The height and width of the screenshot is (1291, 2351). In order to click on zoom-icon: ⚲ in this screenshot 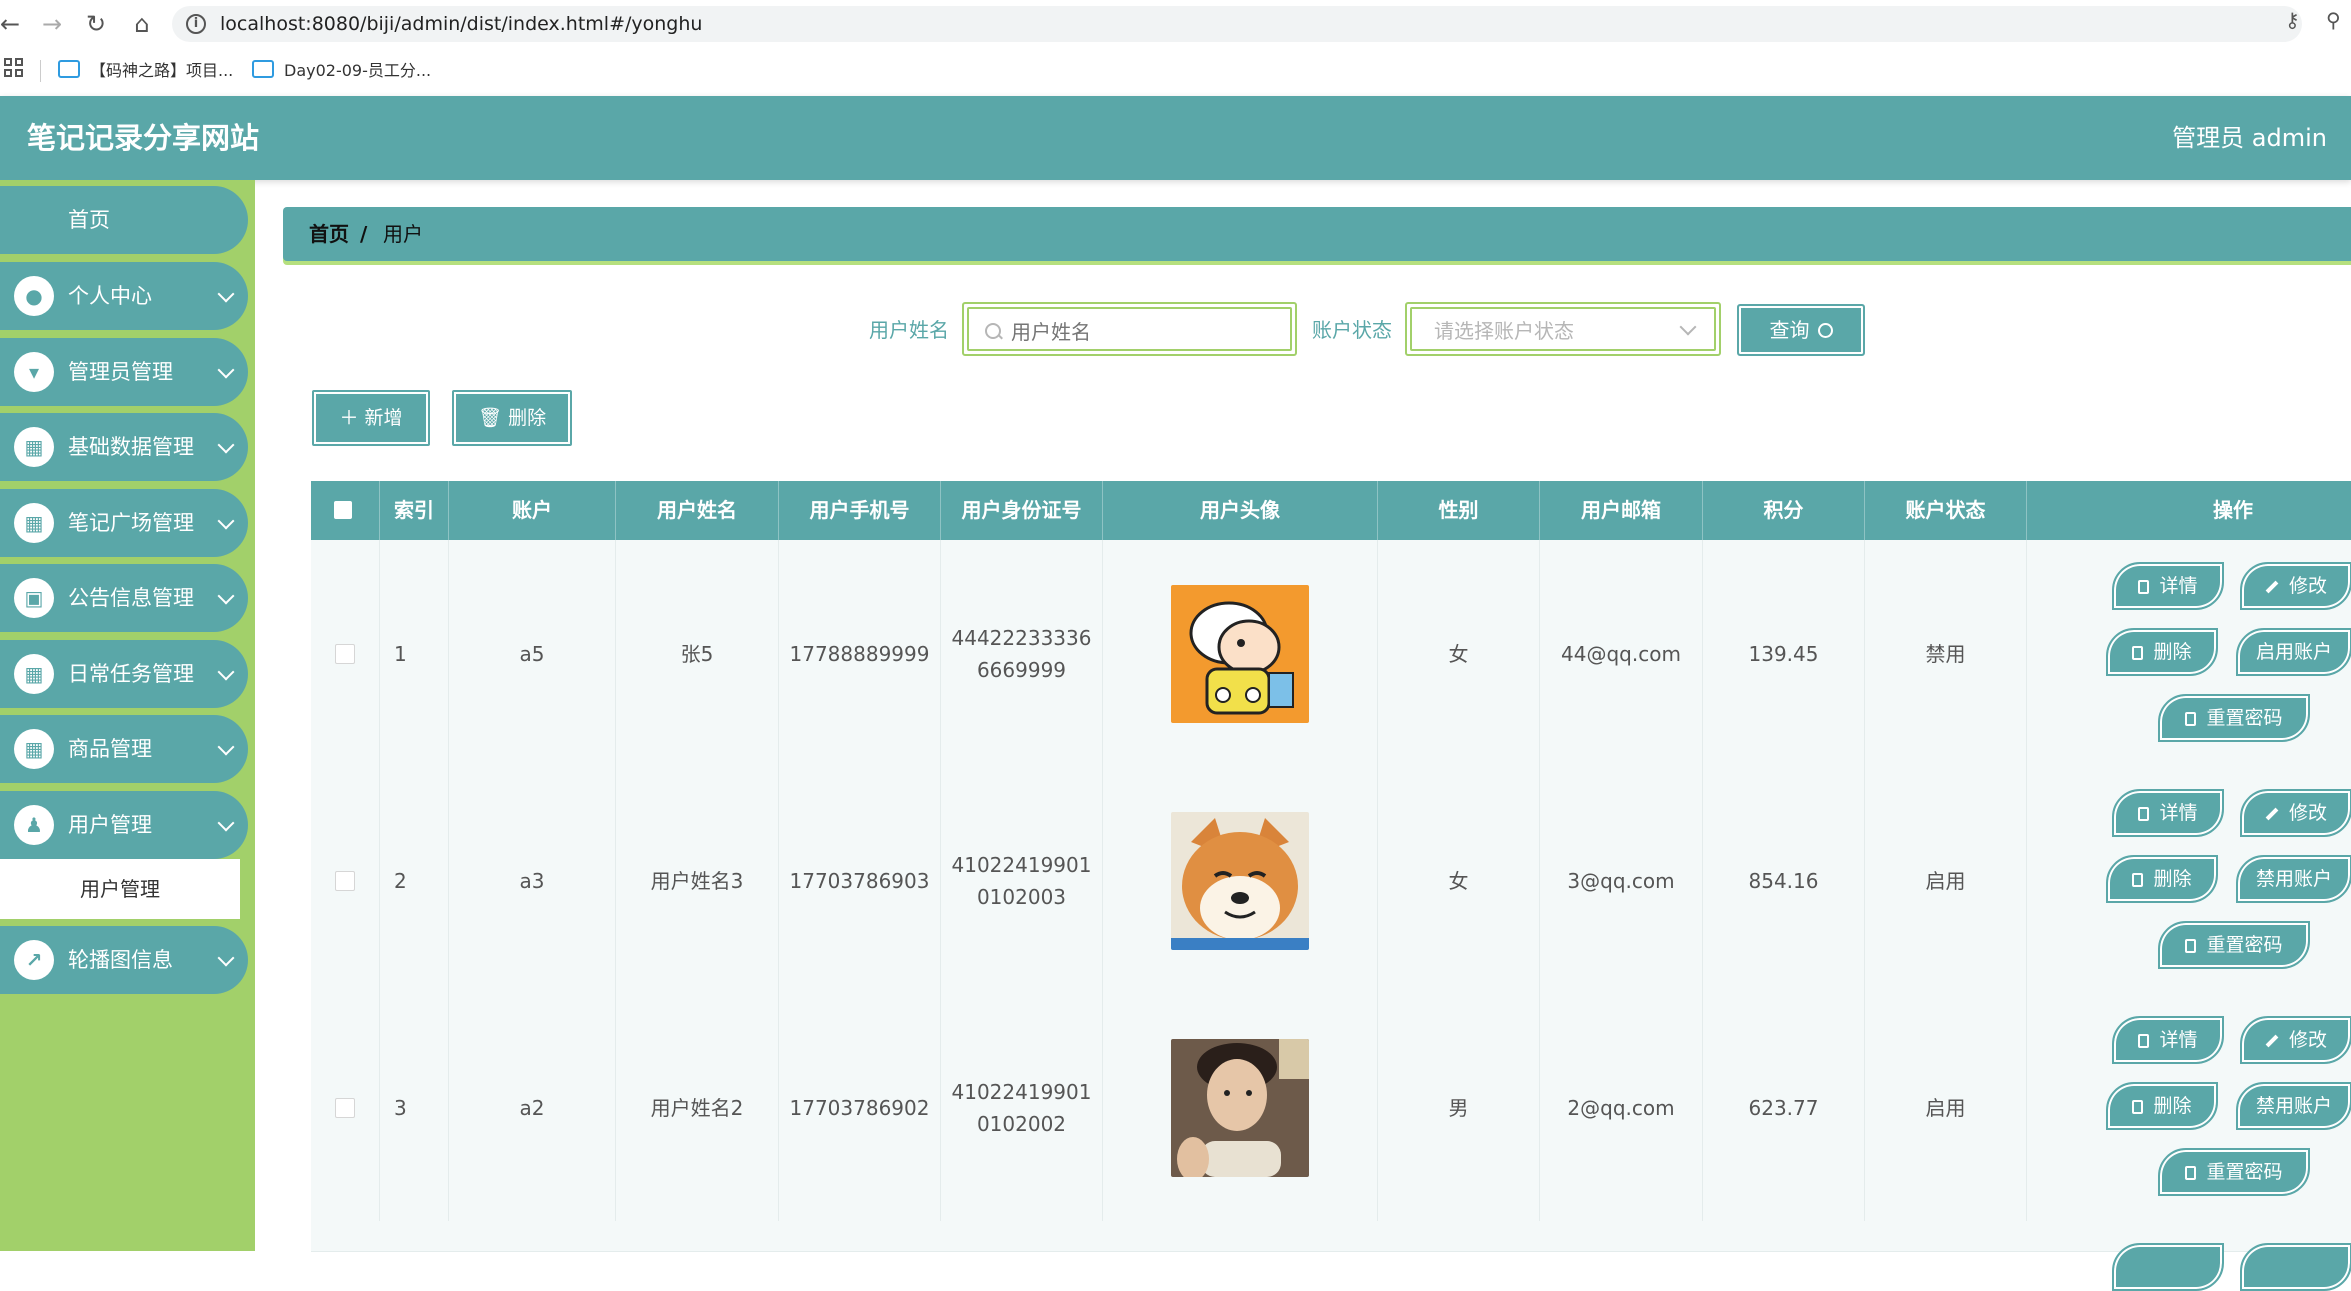, I will do `click(2333, 20)`.